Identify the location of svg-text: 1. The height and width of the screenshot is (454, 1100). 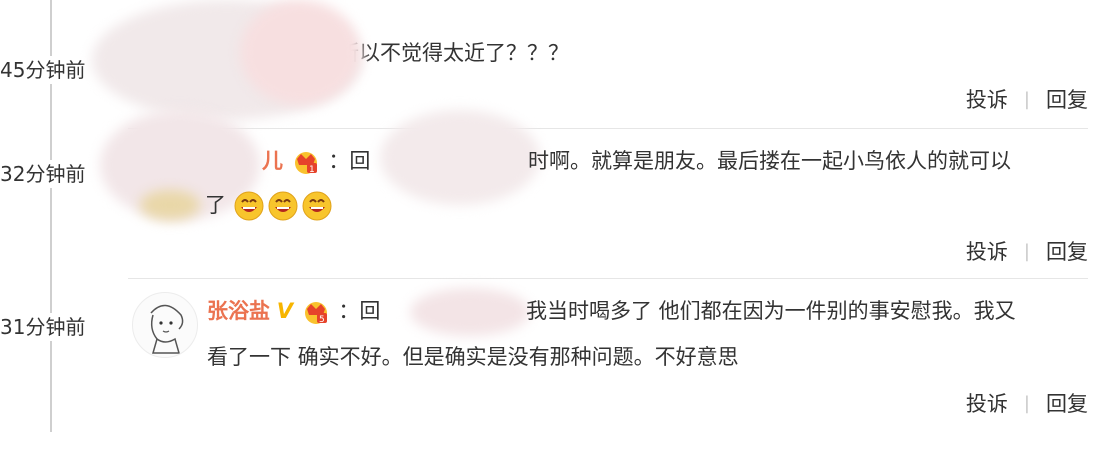
(312, 170).